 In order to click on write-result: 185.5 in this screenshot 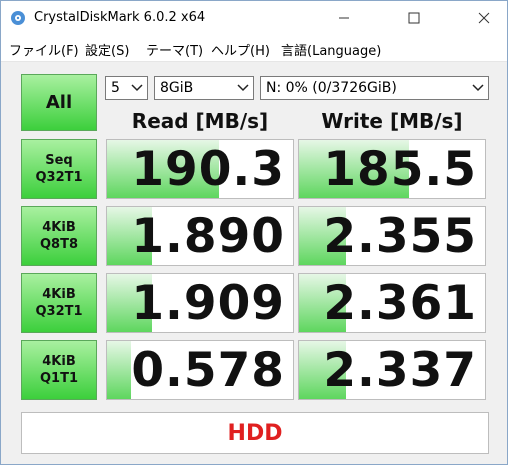, I will do `click(392, 169)`.